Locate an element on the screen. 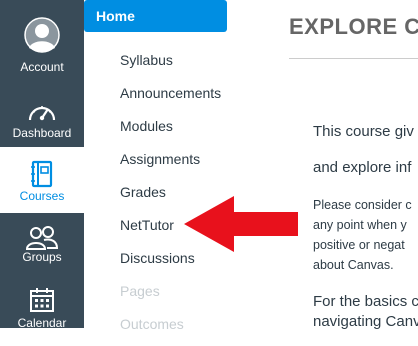 The height and width of the screenshot is (346, 418). global-nav-account-label: Account is located at coordinates (42, 67).